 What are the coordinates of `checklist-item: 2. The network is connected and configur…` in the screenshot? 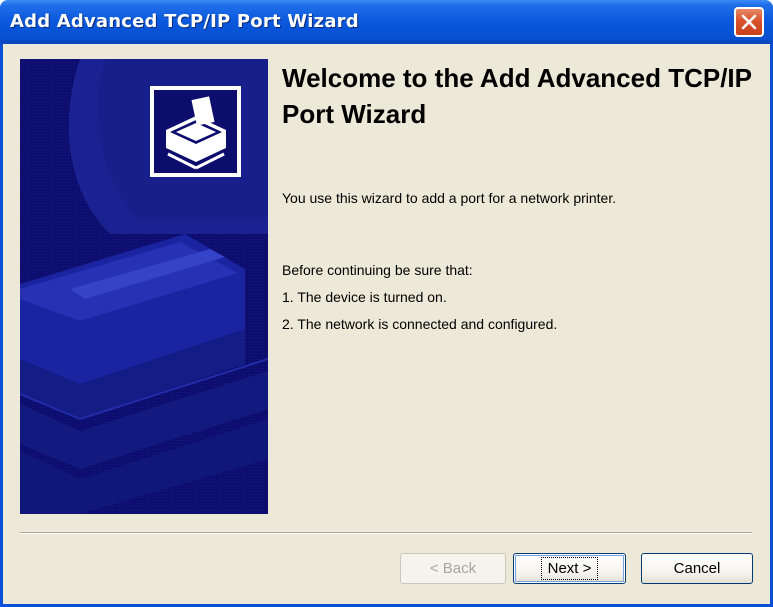 It's located at (420, 324).